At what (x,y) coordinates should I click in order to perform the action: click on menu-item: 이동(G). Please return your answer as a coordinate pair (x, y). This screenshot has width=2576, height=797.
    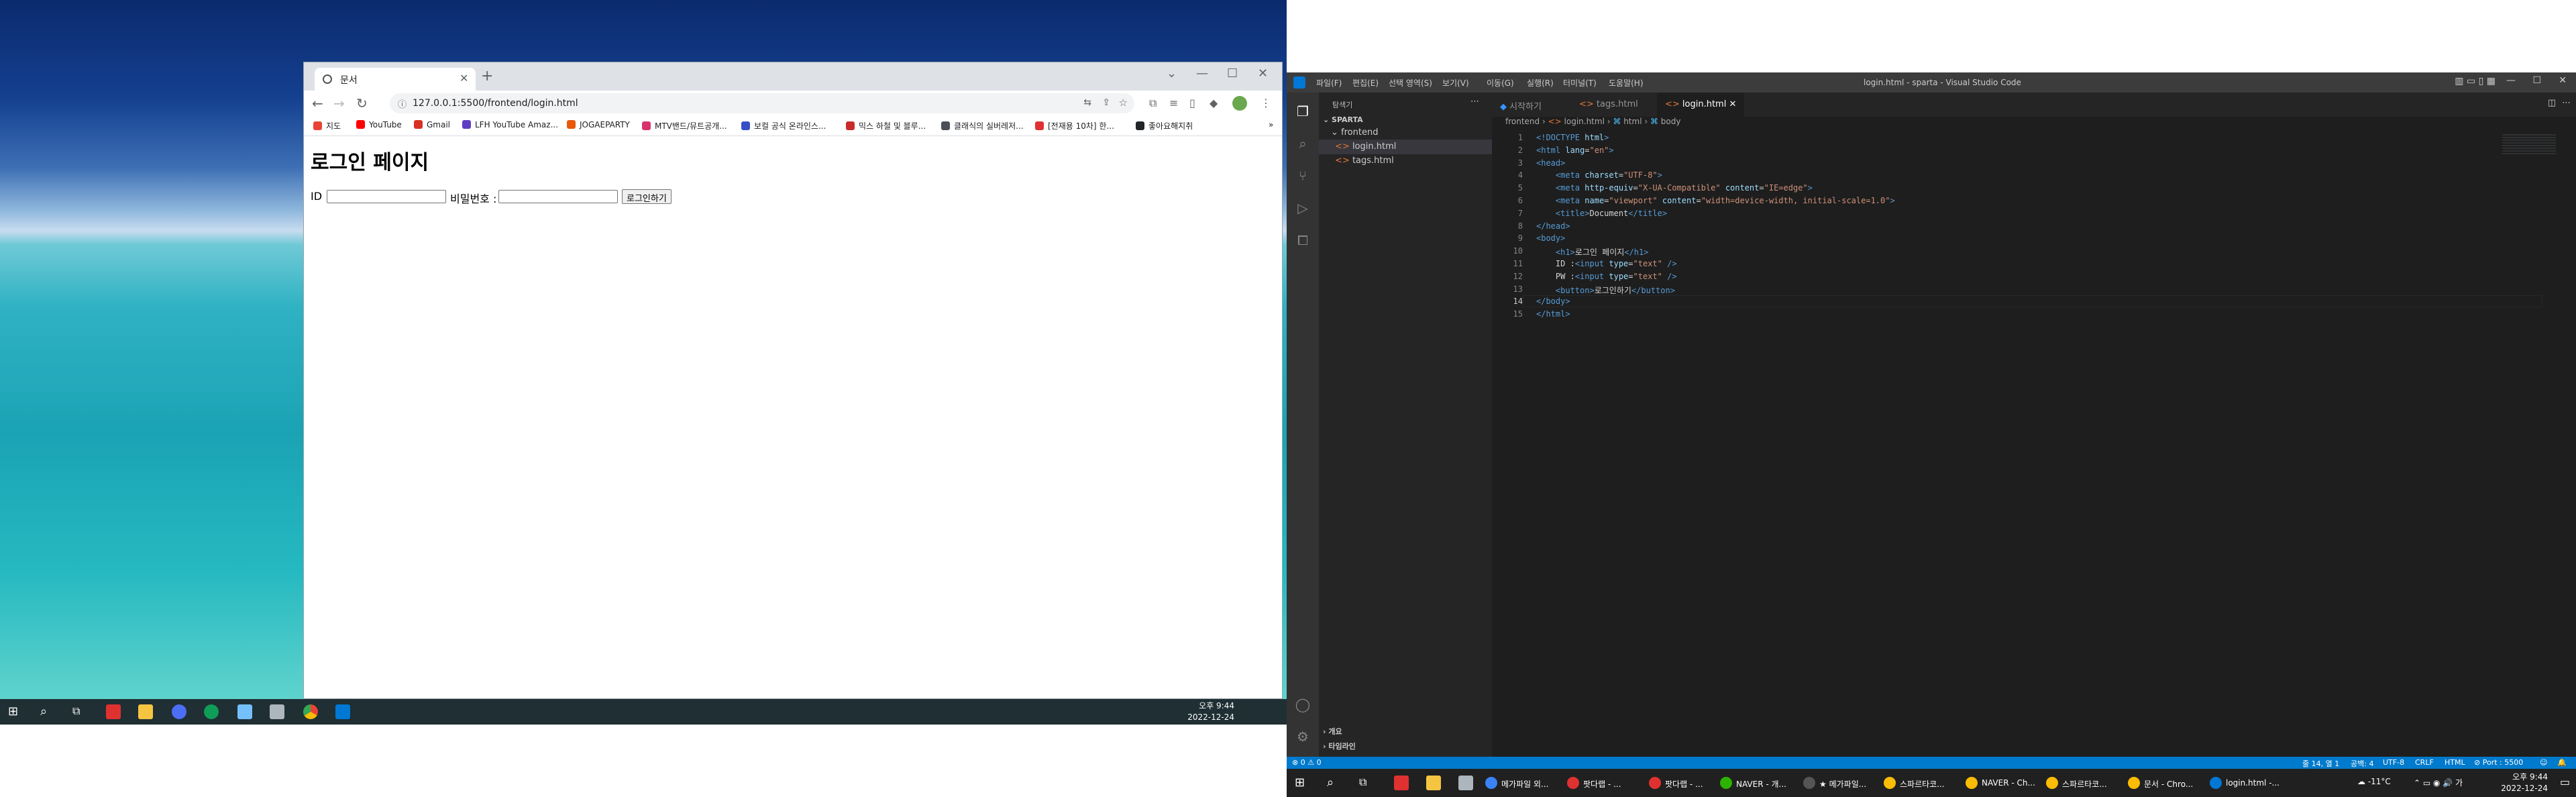
    Looking at the image, I should click on (1500, 83).